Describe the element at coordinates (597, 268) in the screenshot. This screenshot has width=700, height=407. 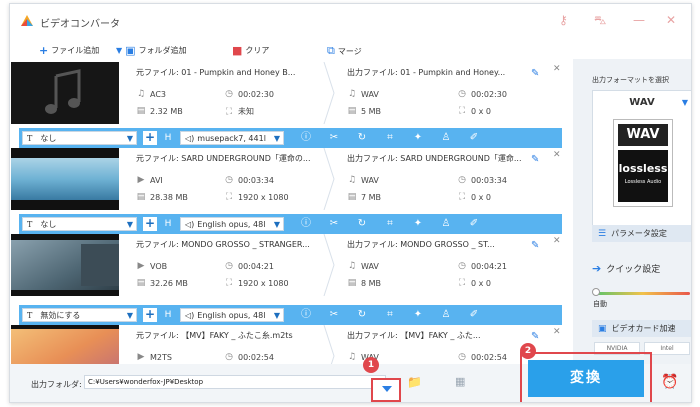
I see `arrow-quick-icon: ➔` at that location.